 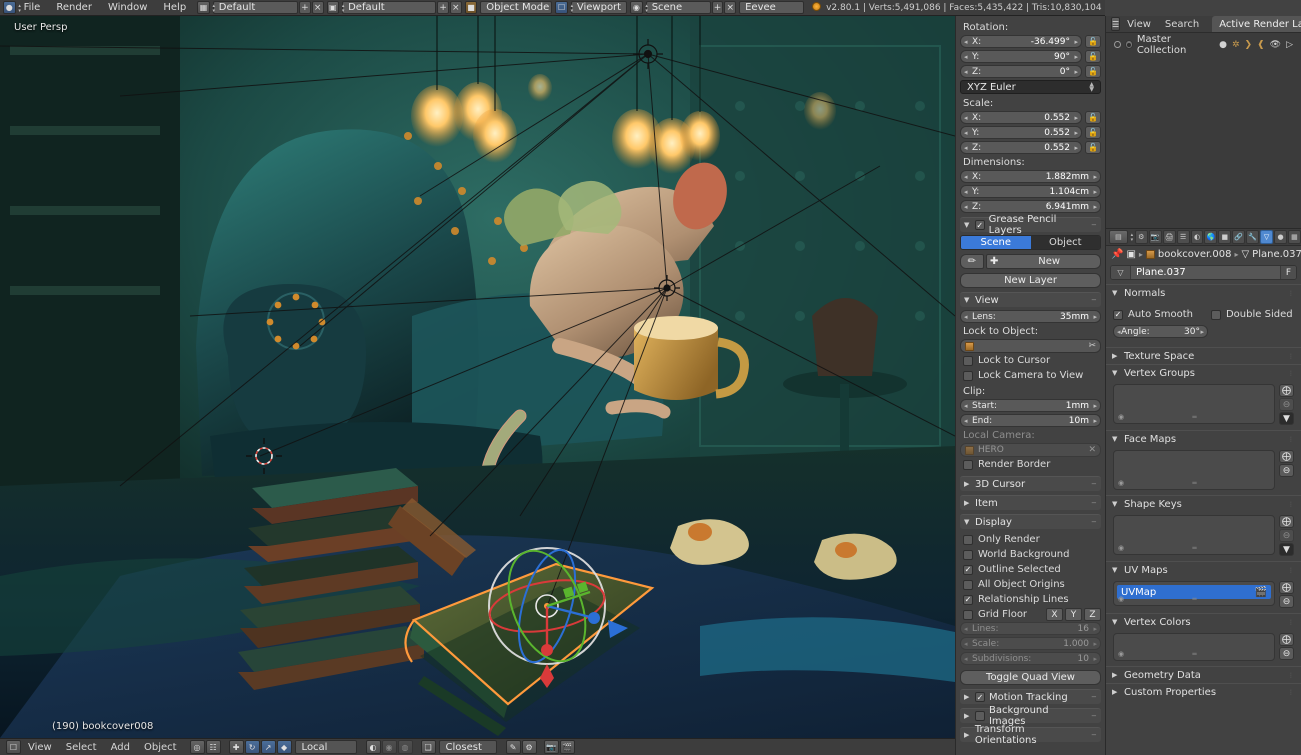 I want to click on uv-maps-buttons: ⨁ ⊖, so click(x=1286, y=594).